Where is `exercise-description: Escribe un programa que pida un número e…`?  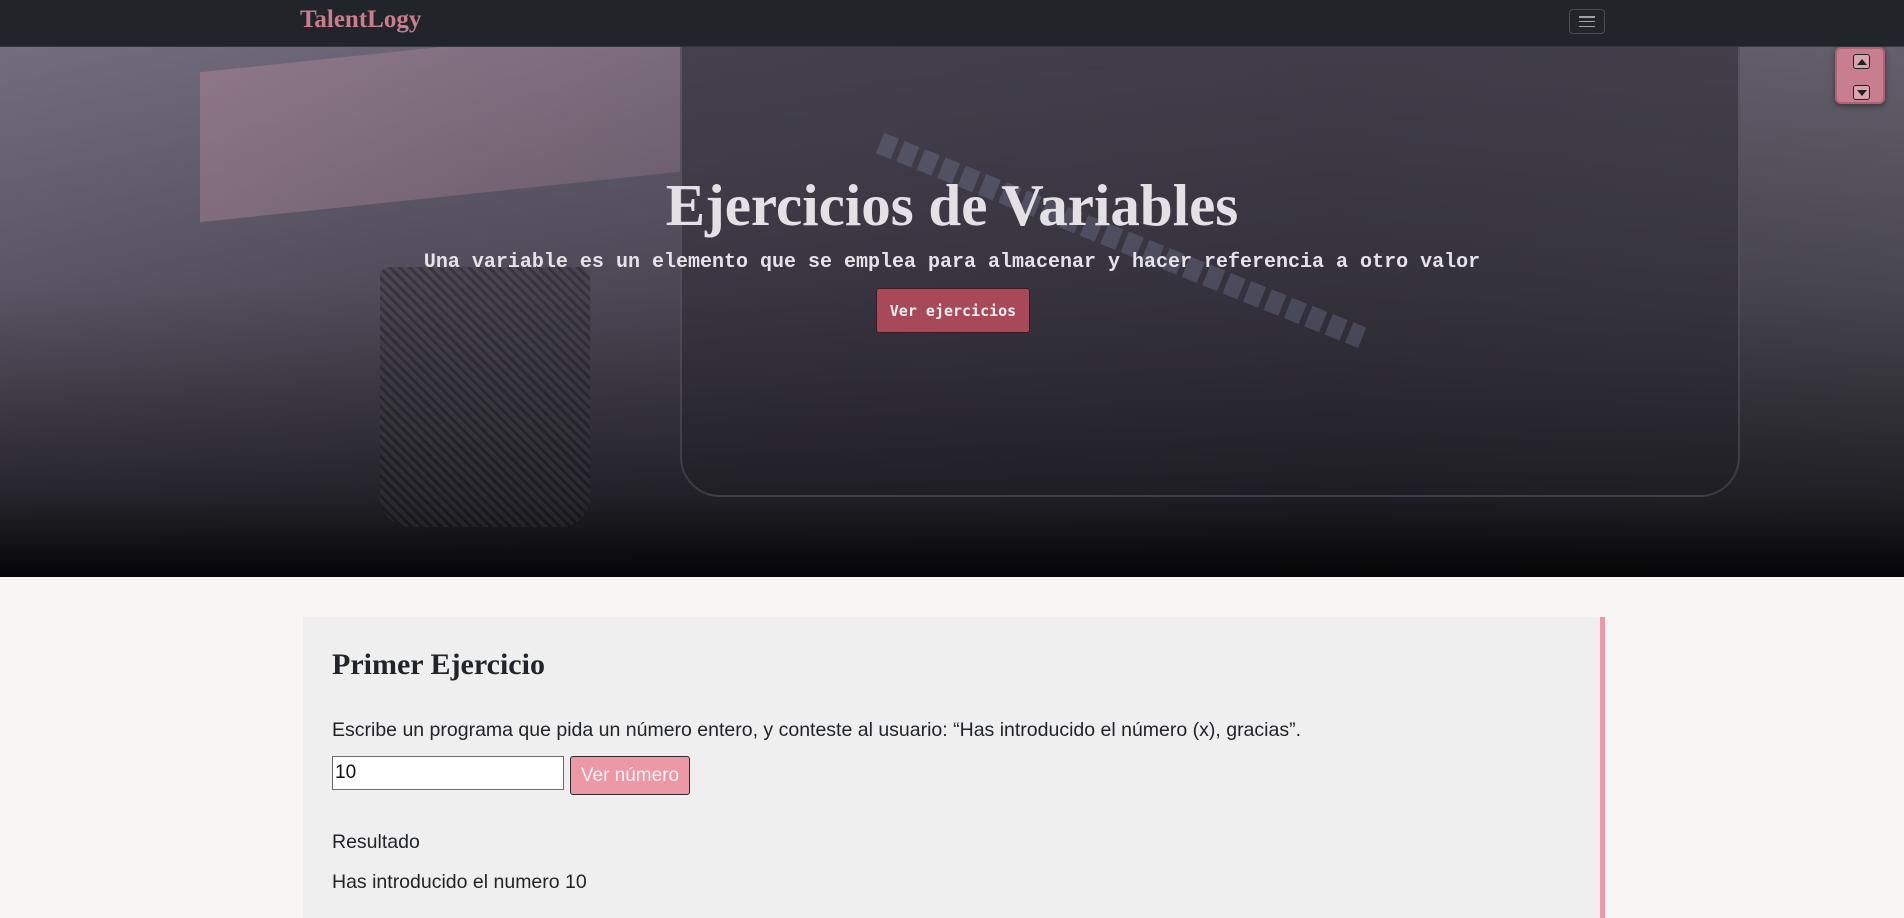
exercise-description: Escribe un programa que pida un número e… is located at coordinates (816, 730).